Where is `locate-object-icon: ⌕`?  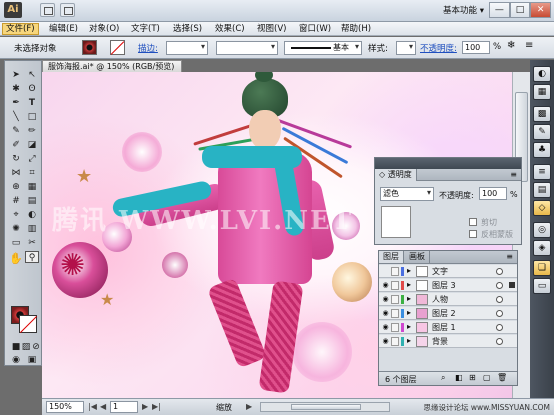
locate-object-icon: ⌕ is located at coordinates (443, 378).